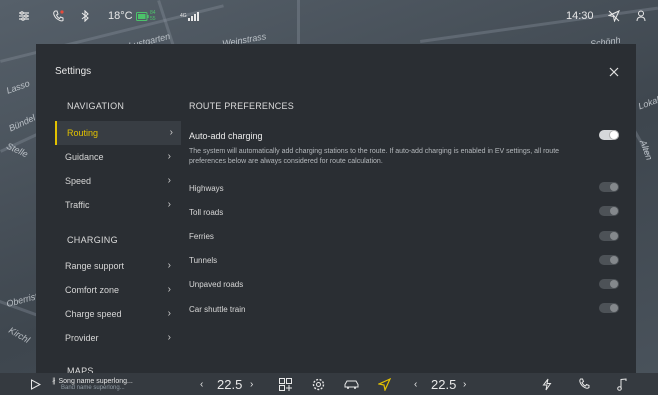 This screenshot has width=658, height=395. What do you see at coordinates (415, 384) in the screenshot?
I see `right-temp-down-button: ‹` at bounding box center [415, 384].